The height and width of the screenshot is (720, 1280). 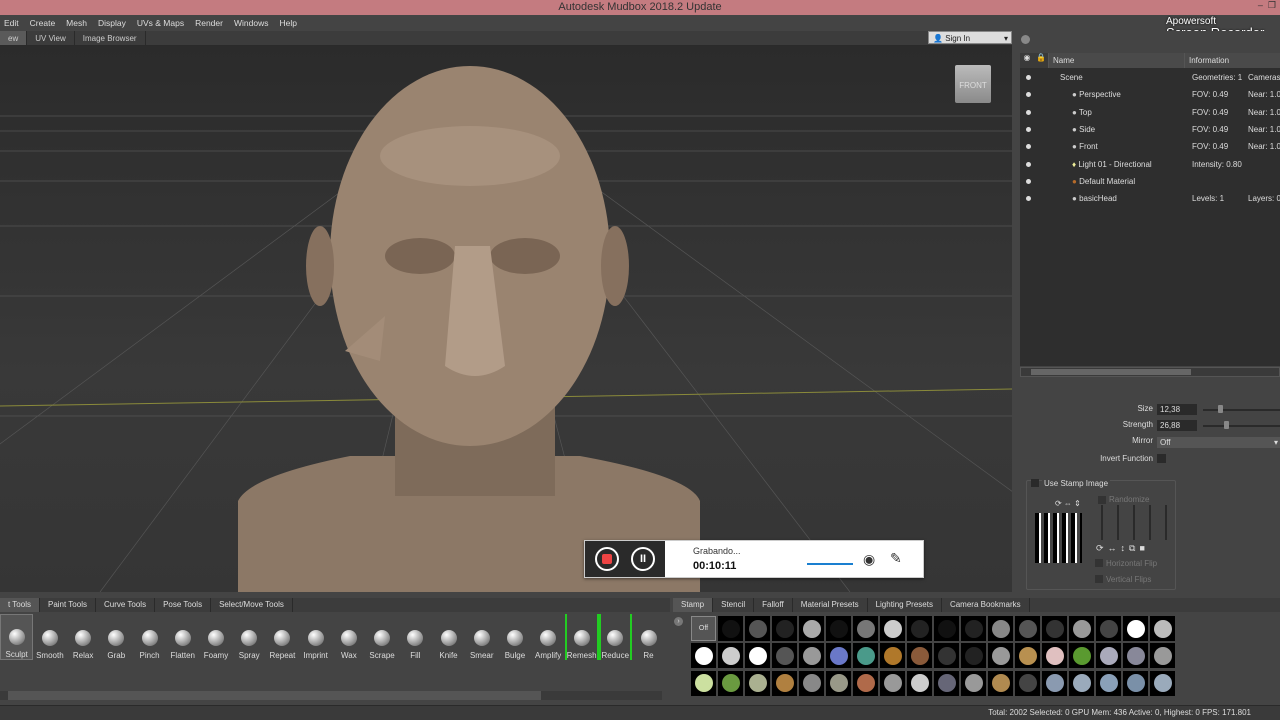 I want to click on tab-paint-tools: Paint Tools, so click(x=68, y=605).